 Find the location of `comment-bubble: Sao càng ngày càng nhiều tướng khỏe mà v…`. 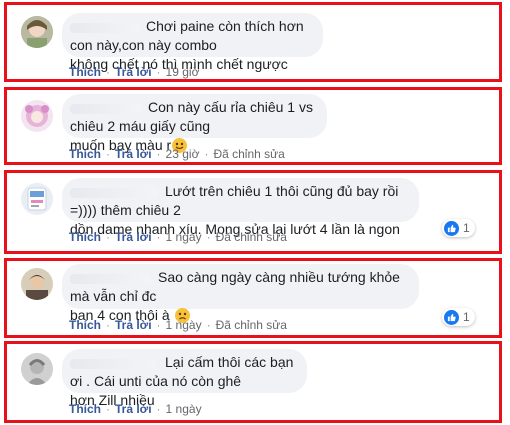

comment-bubble: Sao càng ngày càng nhiều tướng khỏe mà v… is located at coordinates (240, 293).